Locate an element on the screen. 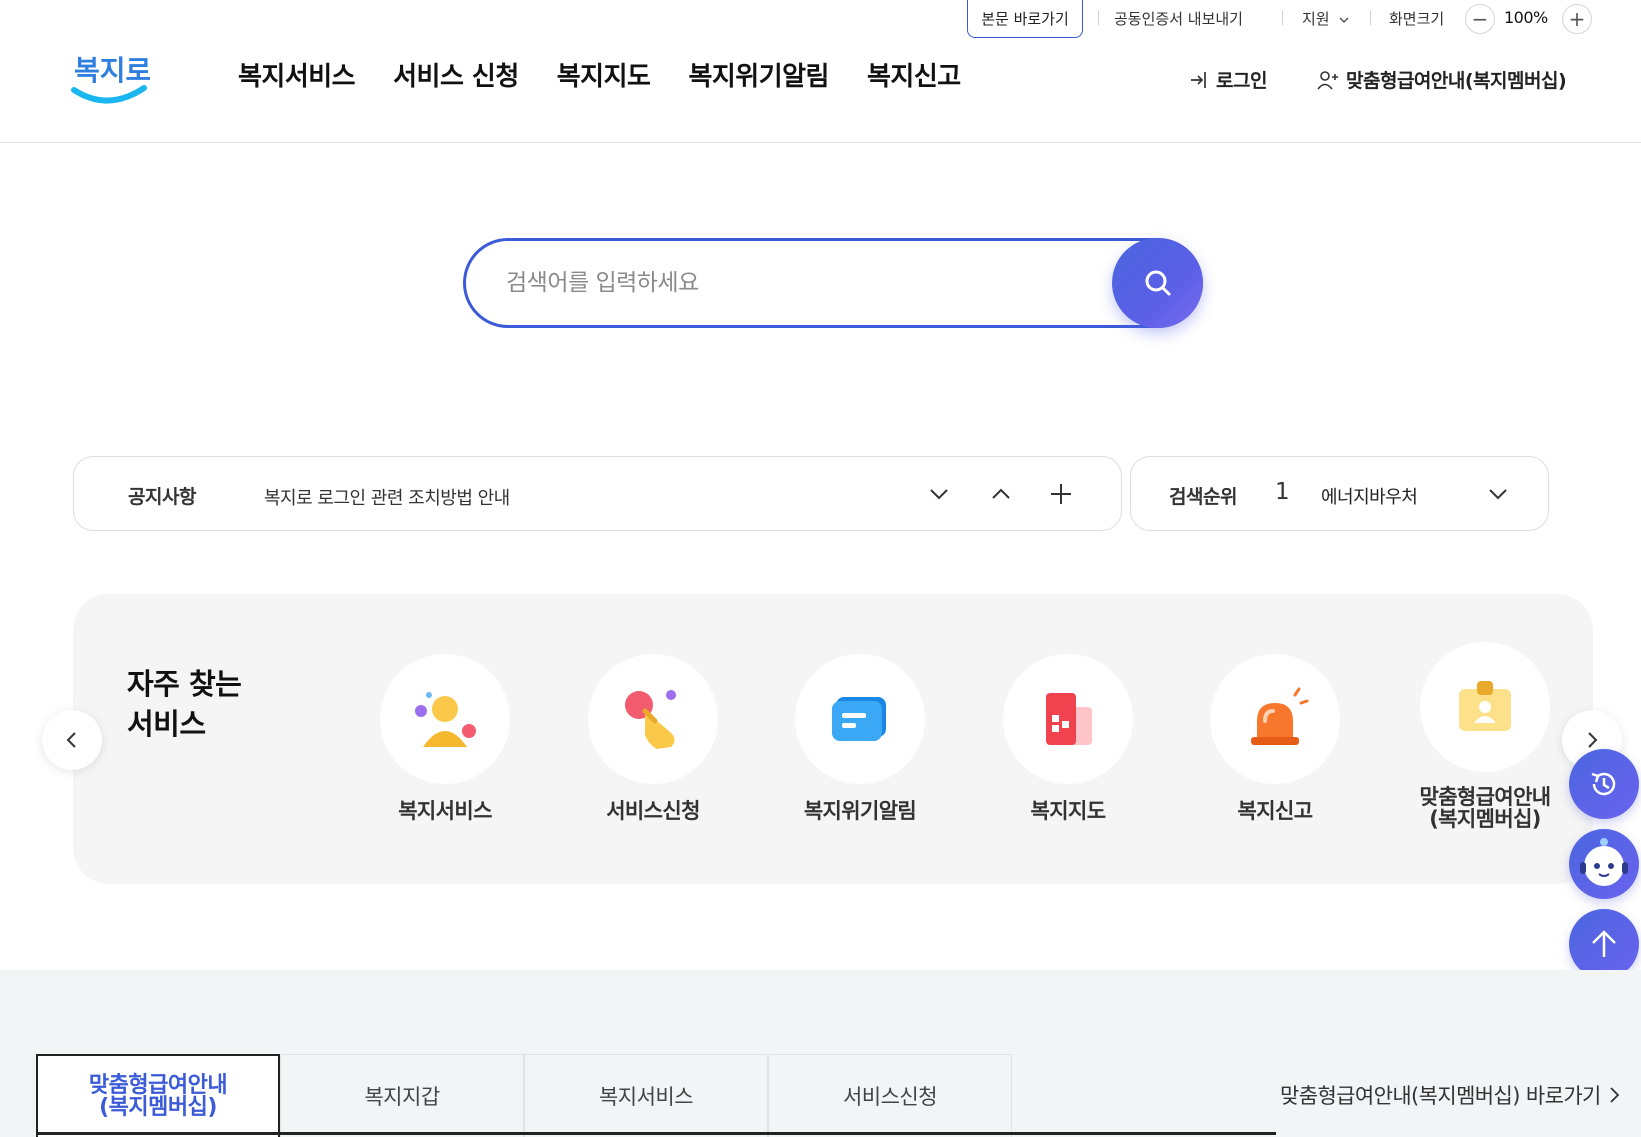 The width and height of the screenshot is (1641, 1137). search-icon is located at coordinates (1157, 283).